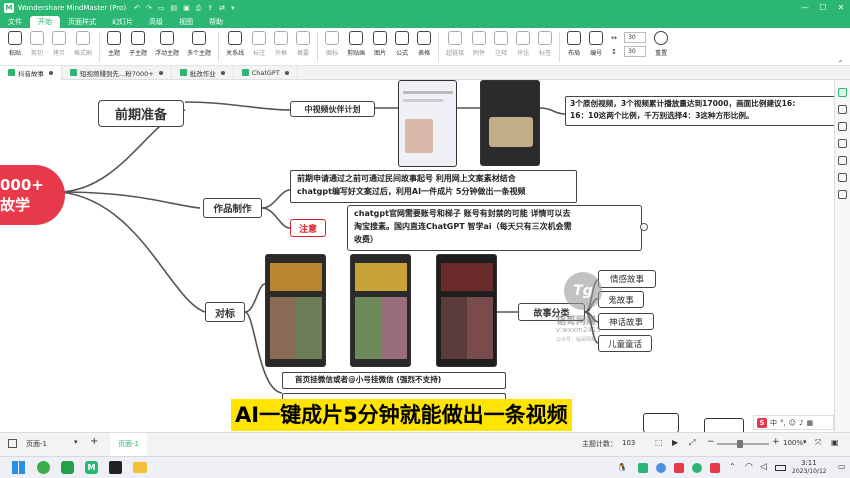 This screenshot has width=850, height=478. Describe the element at coordinates (216, 22) in the screenshot. I see `menu-tab-help: 帮助` at that location.